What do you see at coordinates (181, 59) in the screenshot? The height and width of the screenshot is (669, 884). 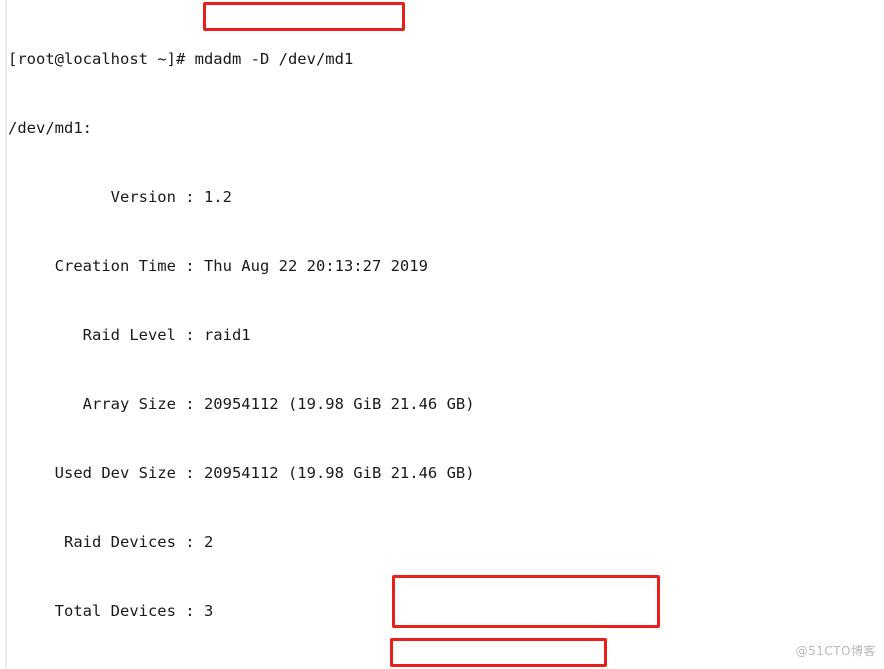 I see `terminal-line-prompt: [root@localhost ~]# mdadm -D /dev/md1` at bounding box center [181, 59].